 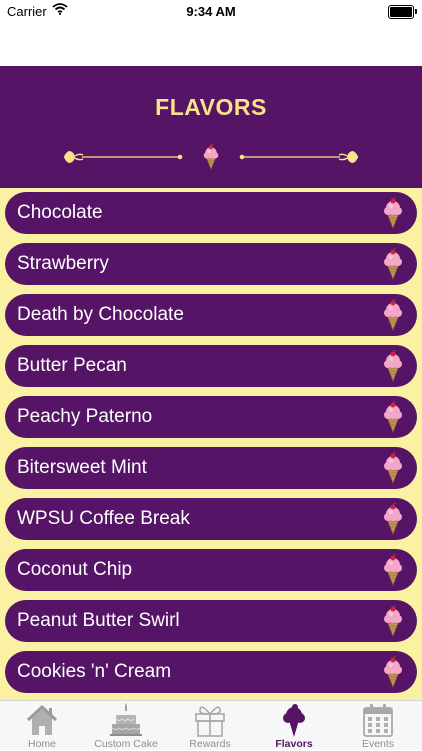 I want to click on calendar-icon, so click(x=378, y=720).